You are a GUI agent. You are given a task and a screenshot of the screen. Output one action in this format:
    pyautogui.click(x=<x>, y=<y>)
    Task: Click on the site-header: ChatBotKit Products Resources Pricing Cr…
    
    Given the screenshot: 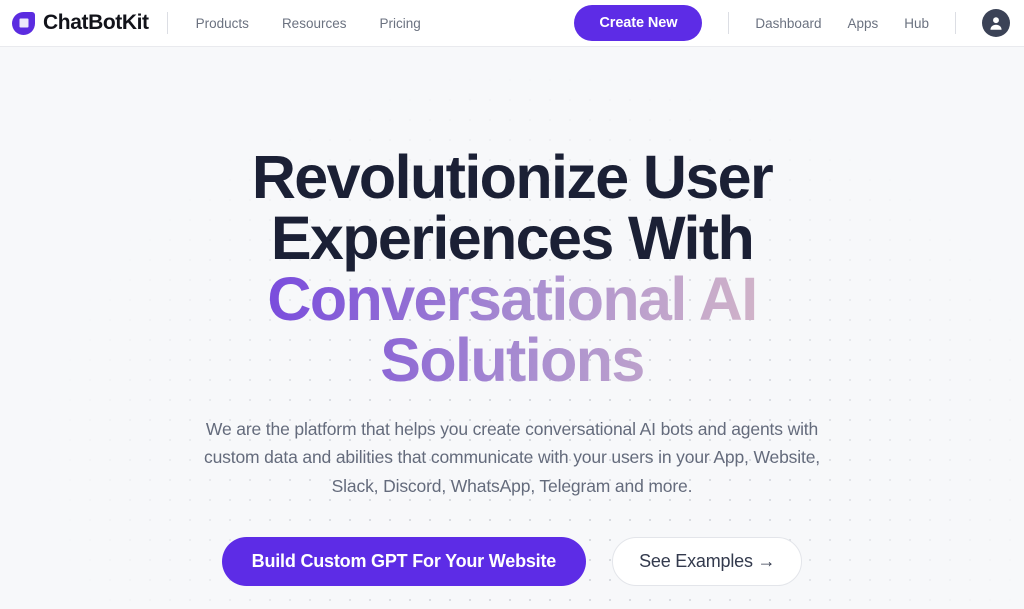 What is the action you would take?
    pyautogui.click(x=512, y=23)
    